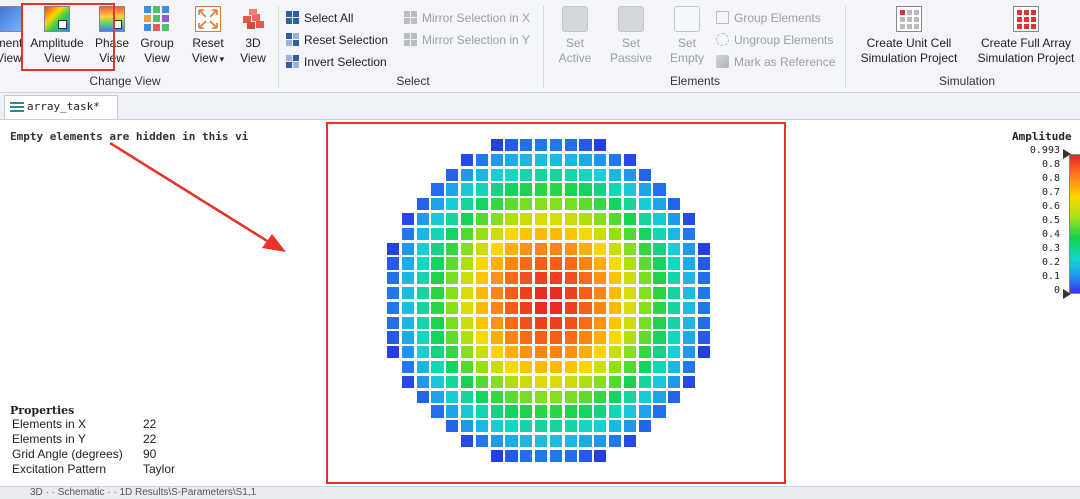 The width and height of the screenshot is (1080, 499). Describe the element at coordinates (150, 454) in the screenshot. I see `property-value: 90` at that location.